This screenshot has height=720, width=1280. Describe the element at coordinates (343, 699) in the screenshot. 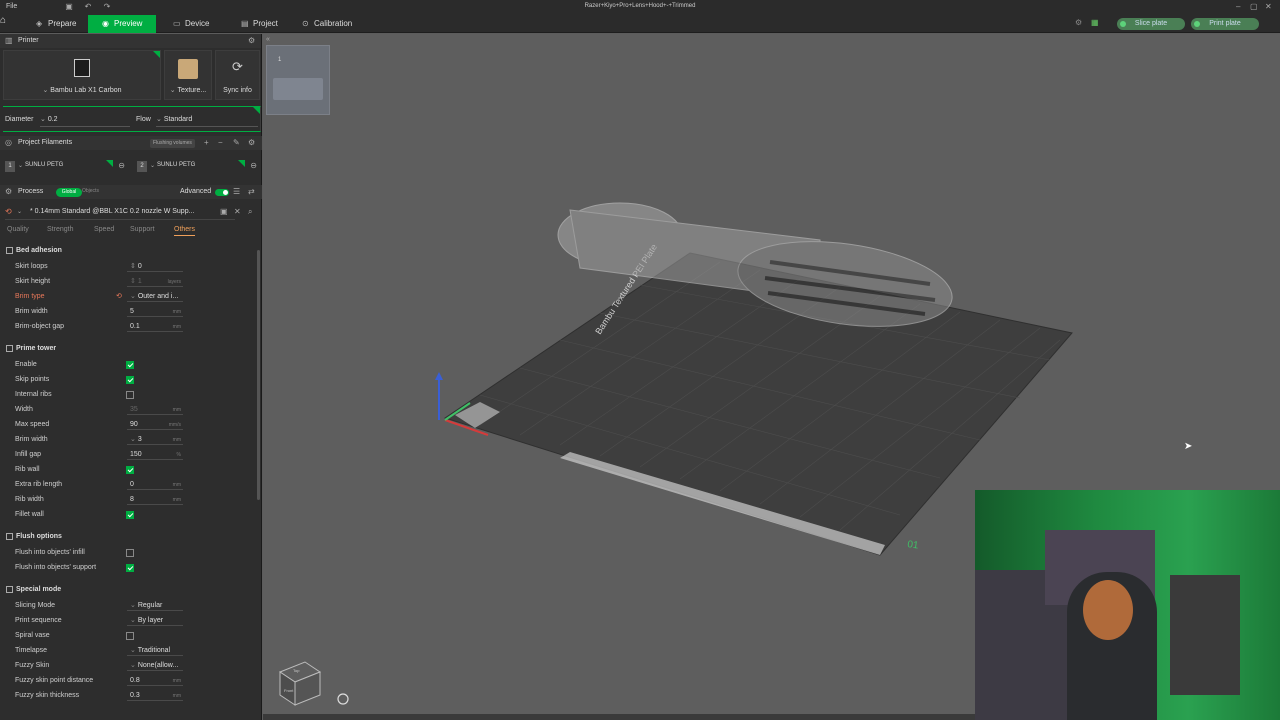

I see `camera-reset-icon` at that location.